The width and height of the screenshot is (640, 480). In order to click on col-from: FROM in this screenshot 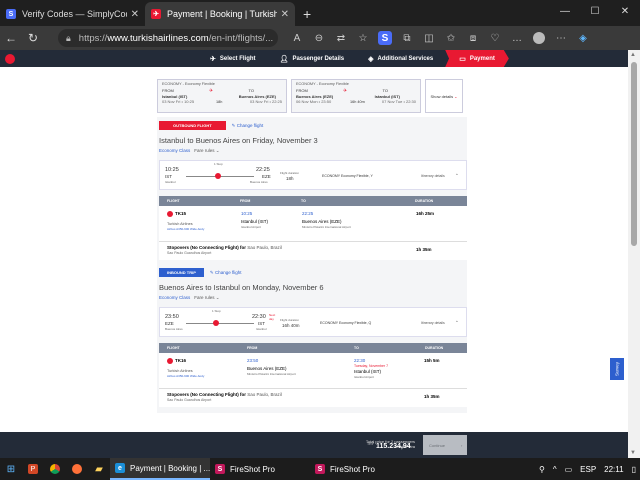, I will do `click(245, 201)`.